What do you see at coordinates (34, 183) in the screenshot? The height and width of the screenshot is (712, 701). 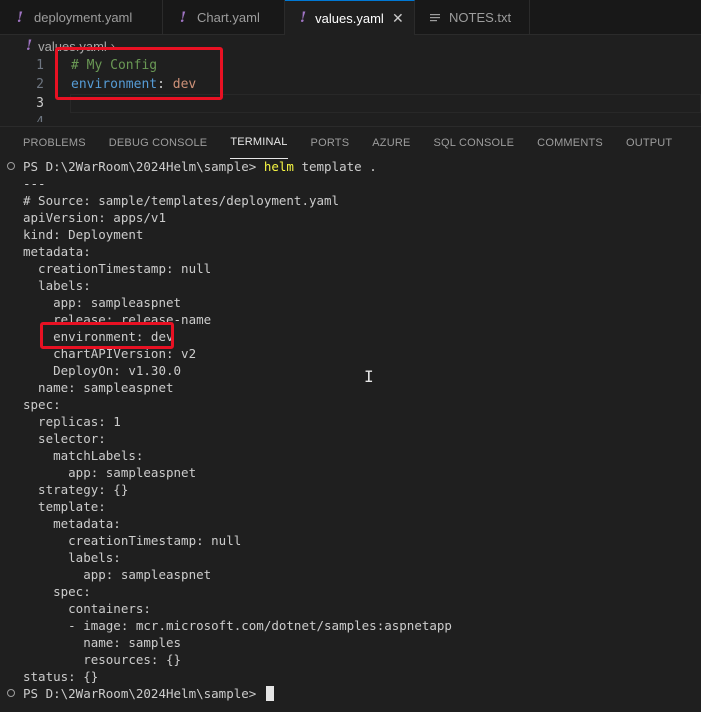 I see `terminal-output-line: ---` at bounding box center [34, 183].